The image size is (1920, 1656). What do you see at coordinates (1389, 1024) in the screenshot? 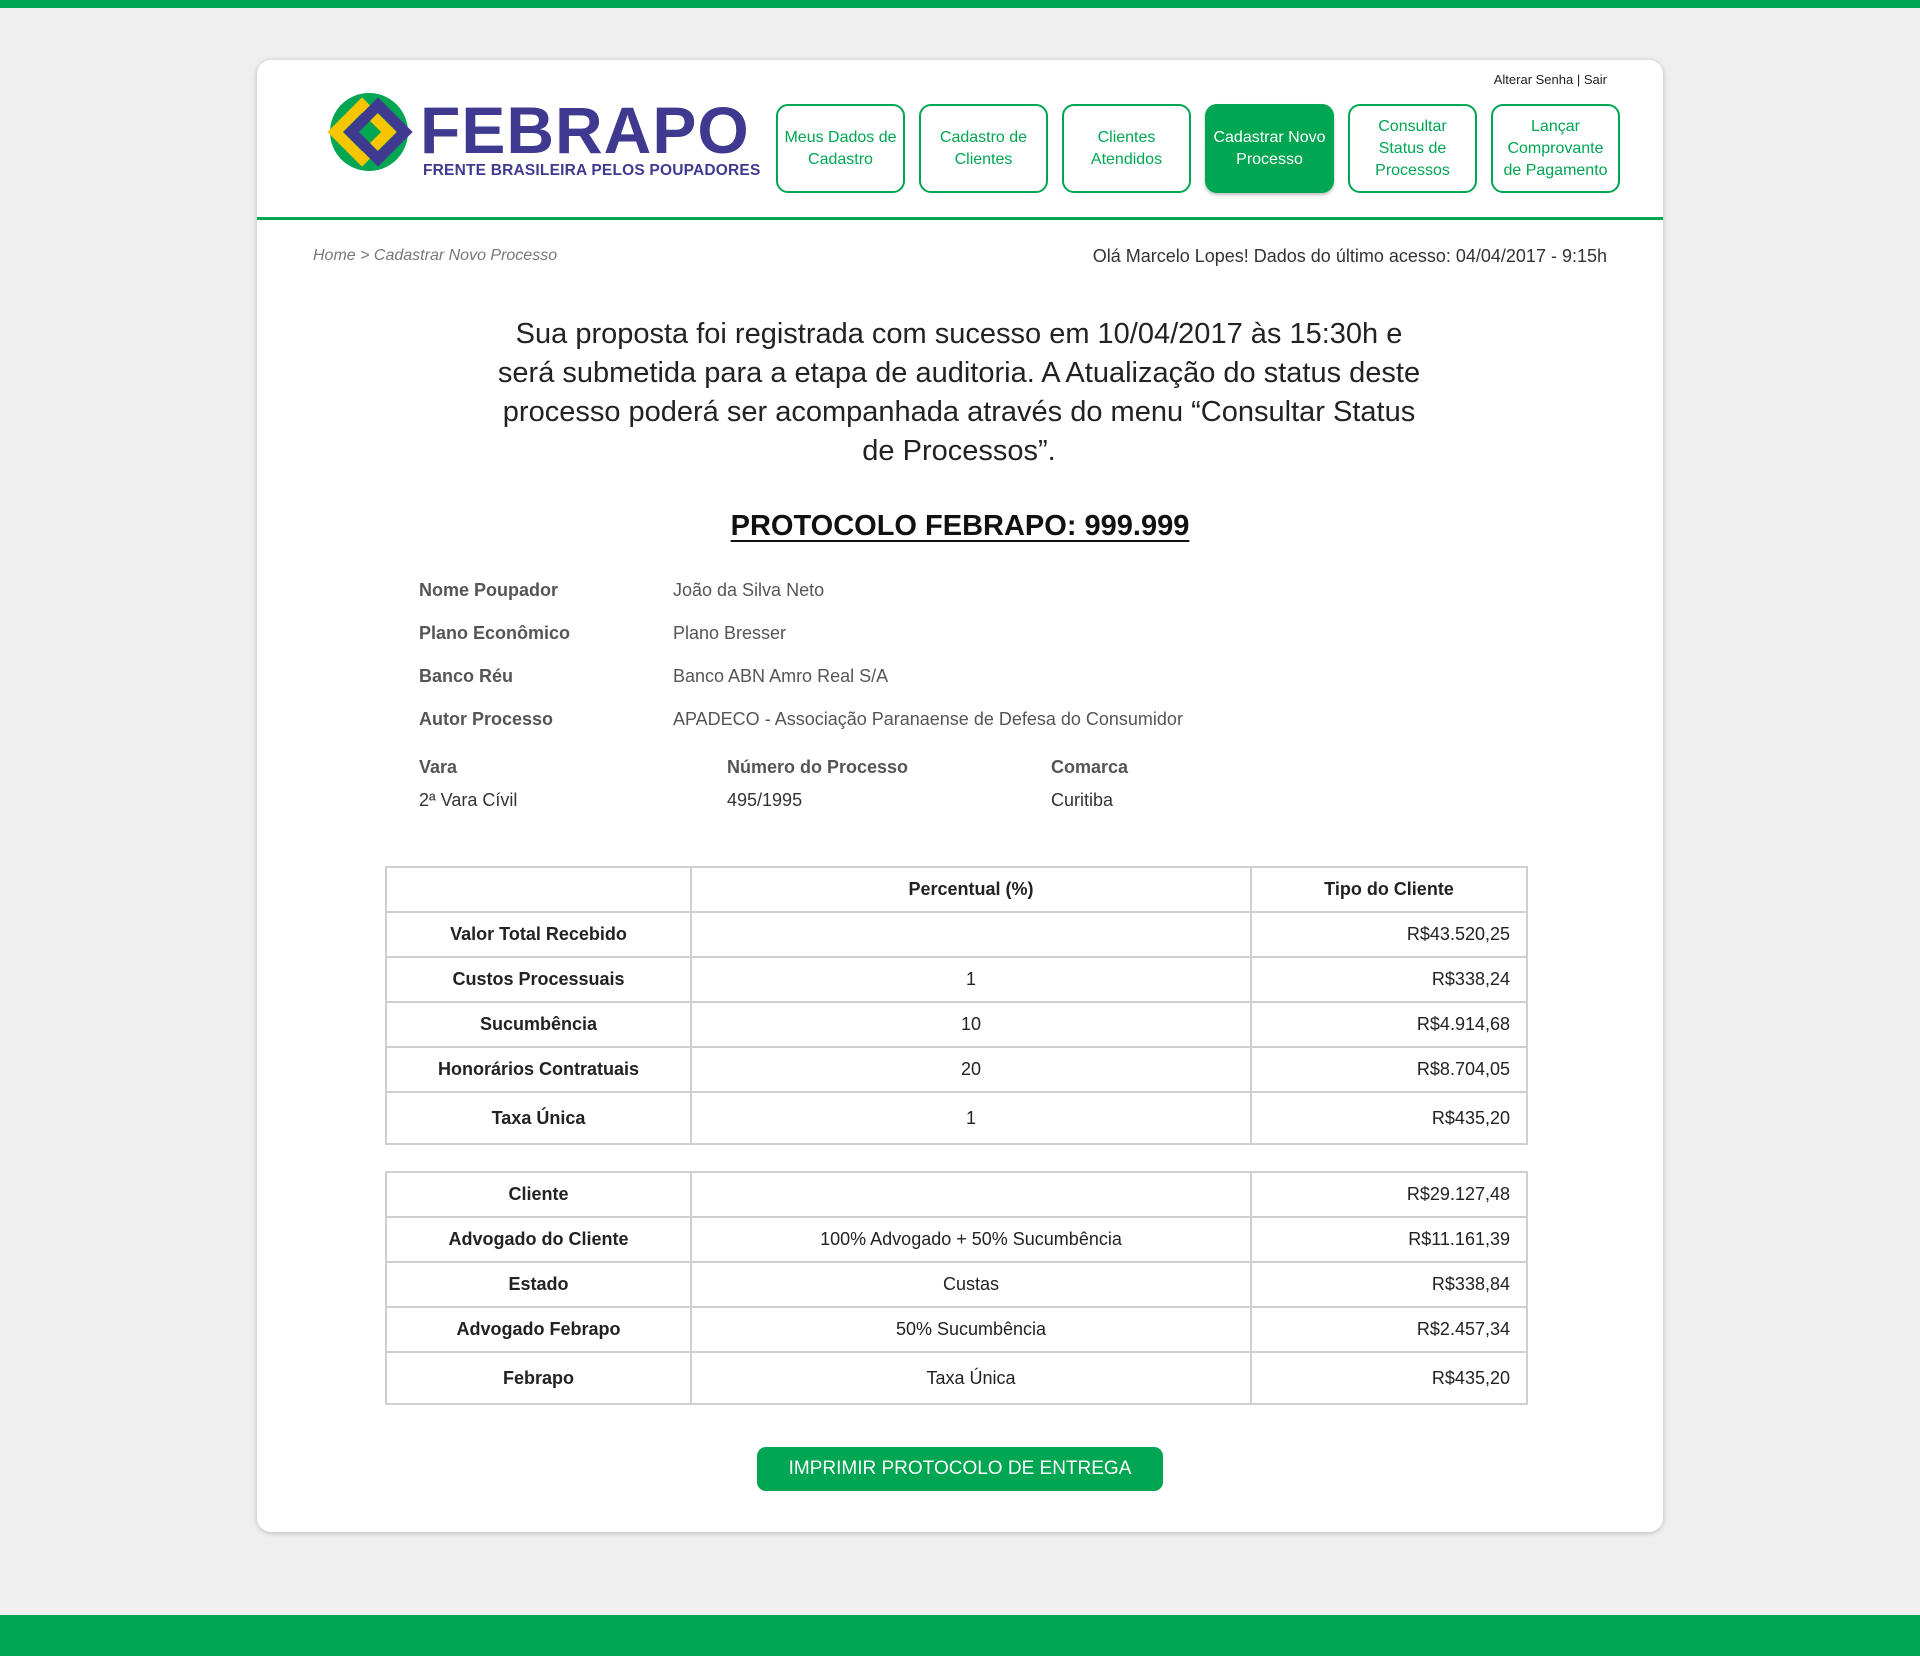
I see `row-value: R$4.914,68` at bounding box center [1389, 1024].